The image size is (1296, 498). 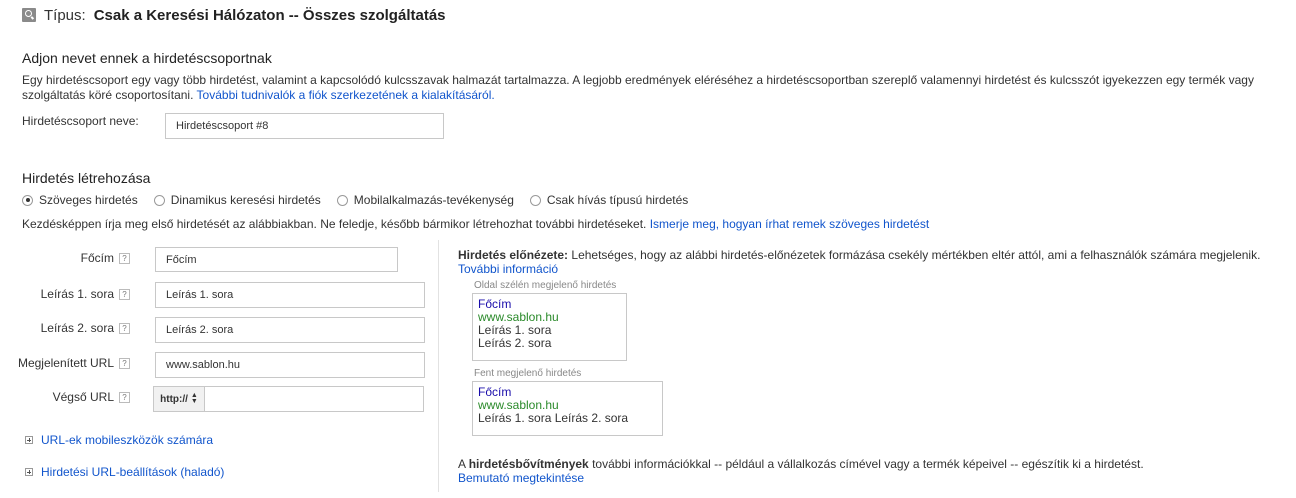 What do you see at coordinates (553, 418) in the screenshot?
I see `preview-ad-lines: Leírás 1. sora Leírás 2. sora` at bounding box center [553, 418].